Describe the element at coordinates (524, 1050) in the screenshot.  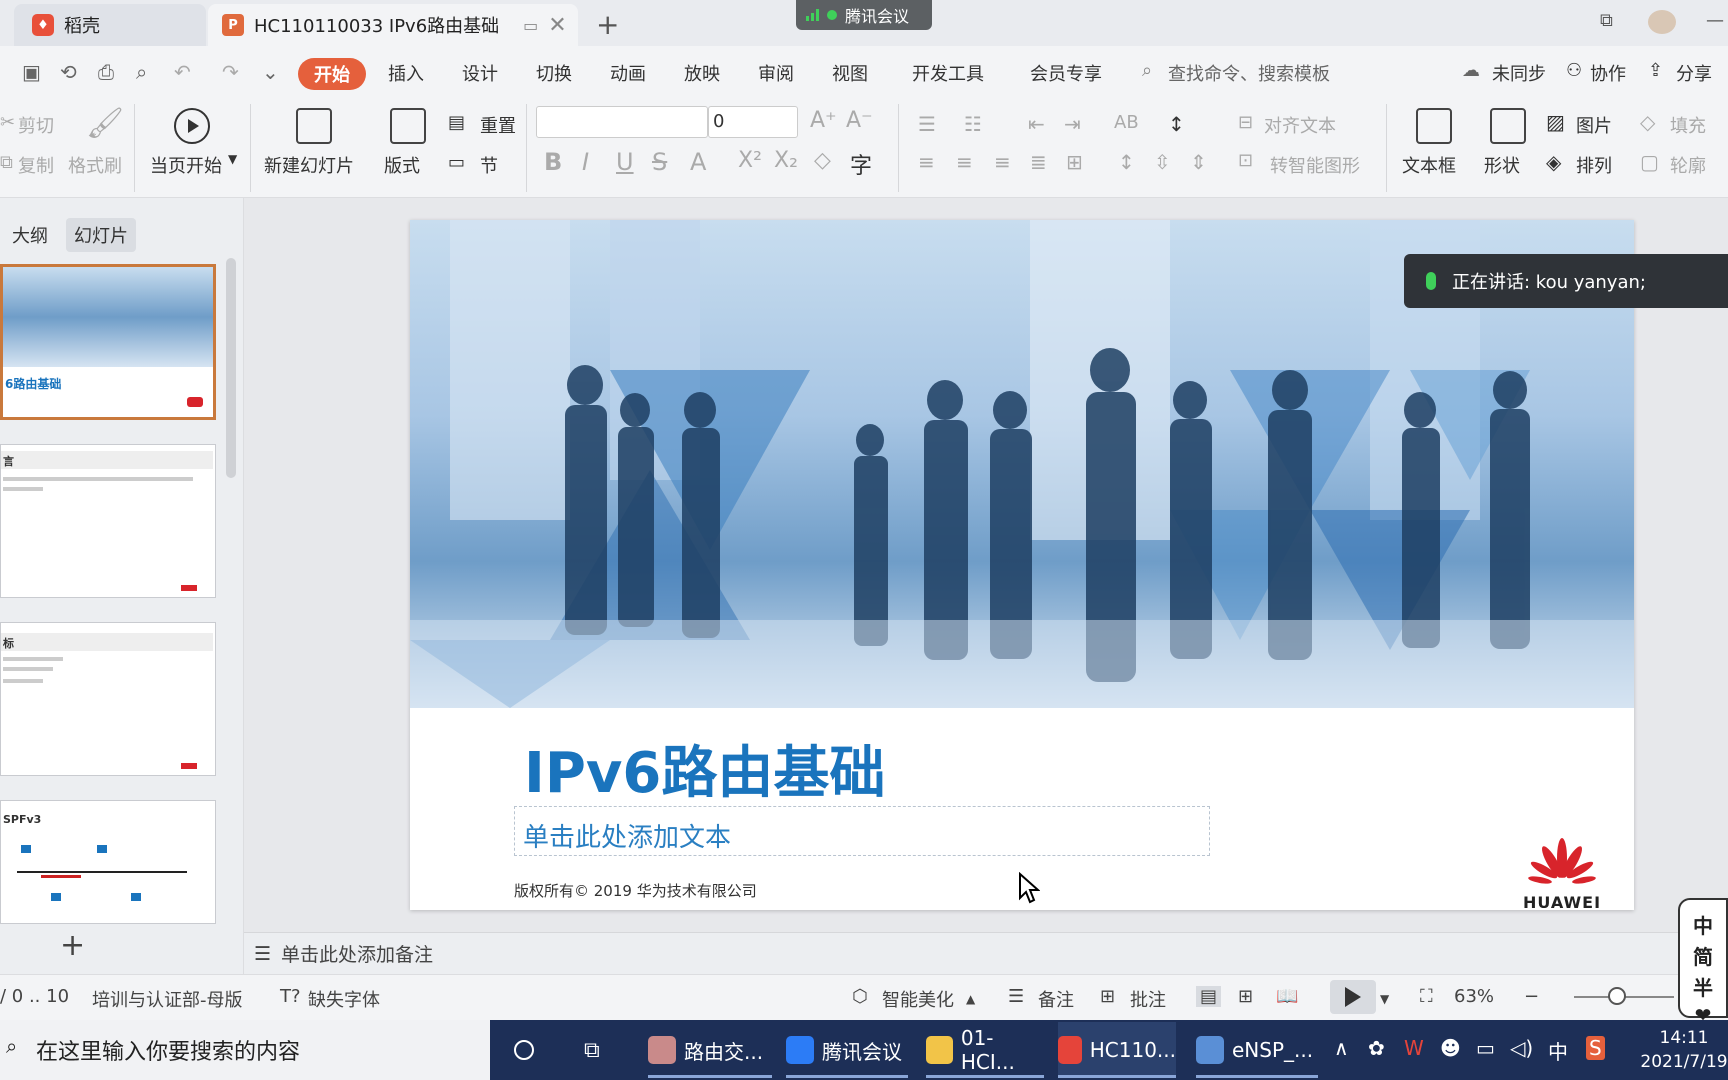
I see `cortana-icon` at that location.